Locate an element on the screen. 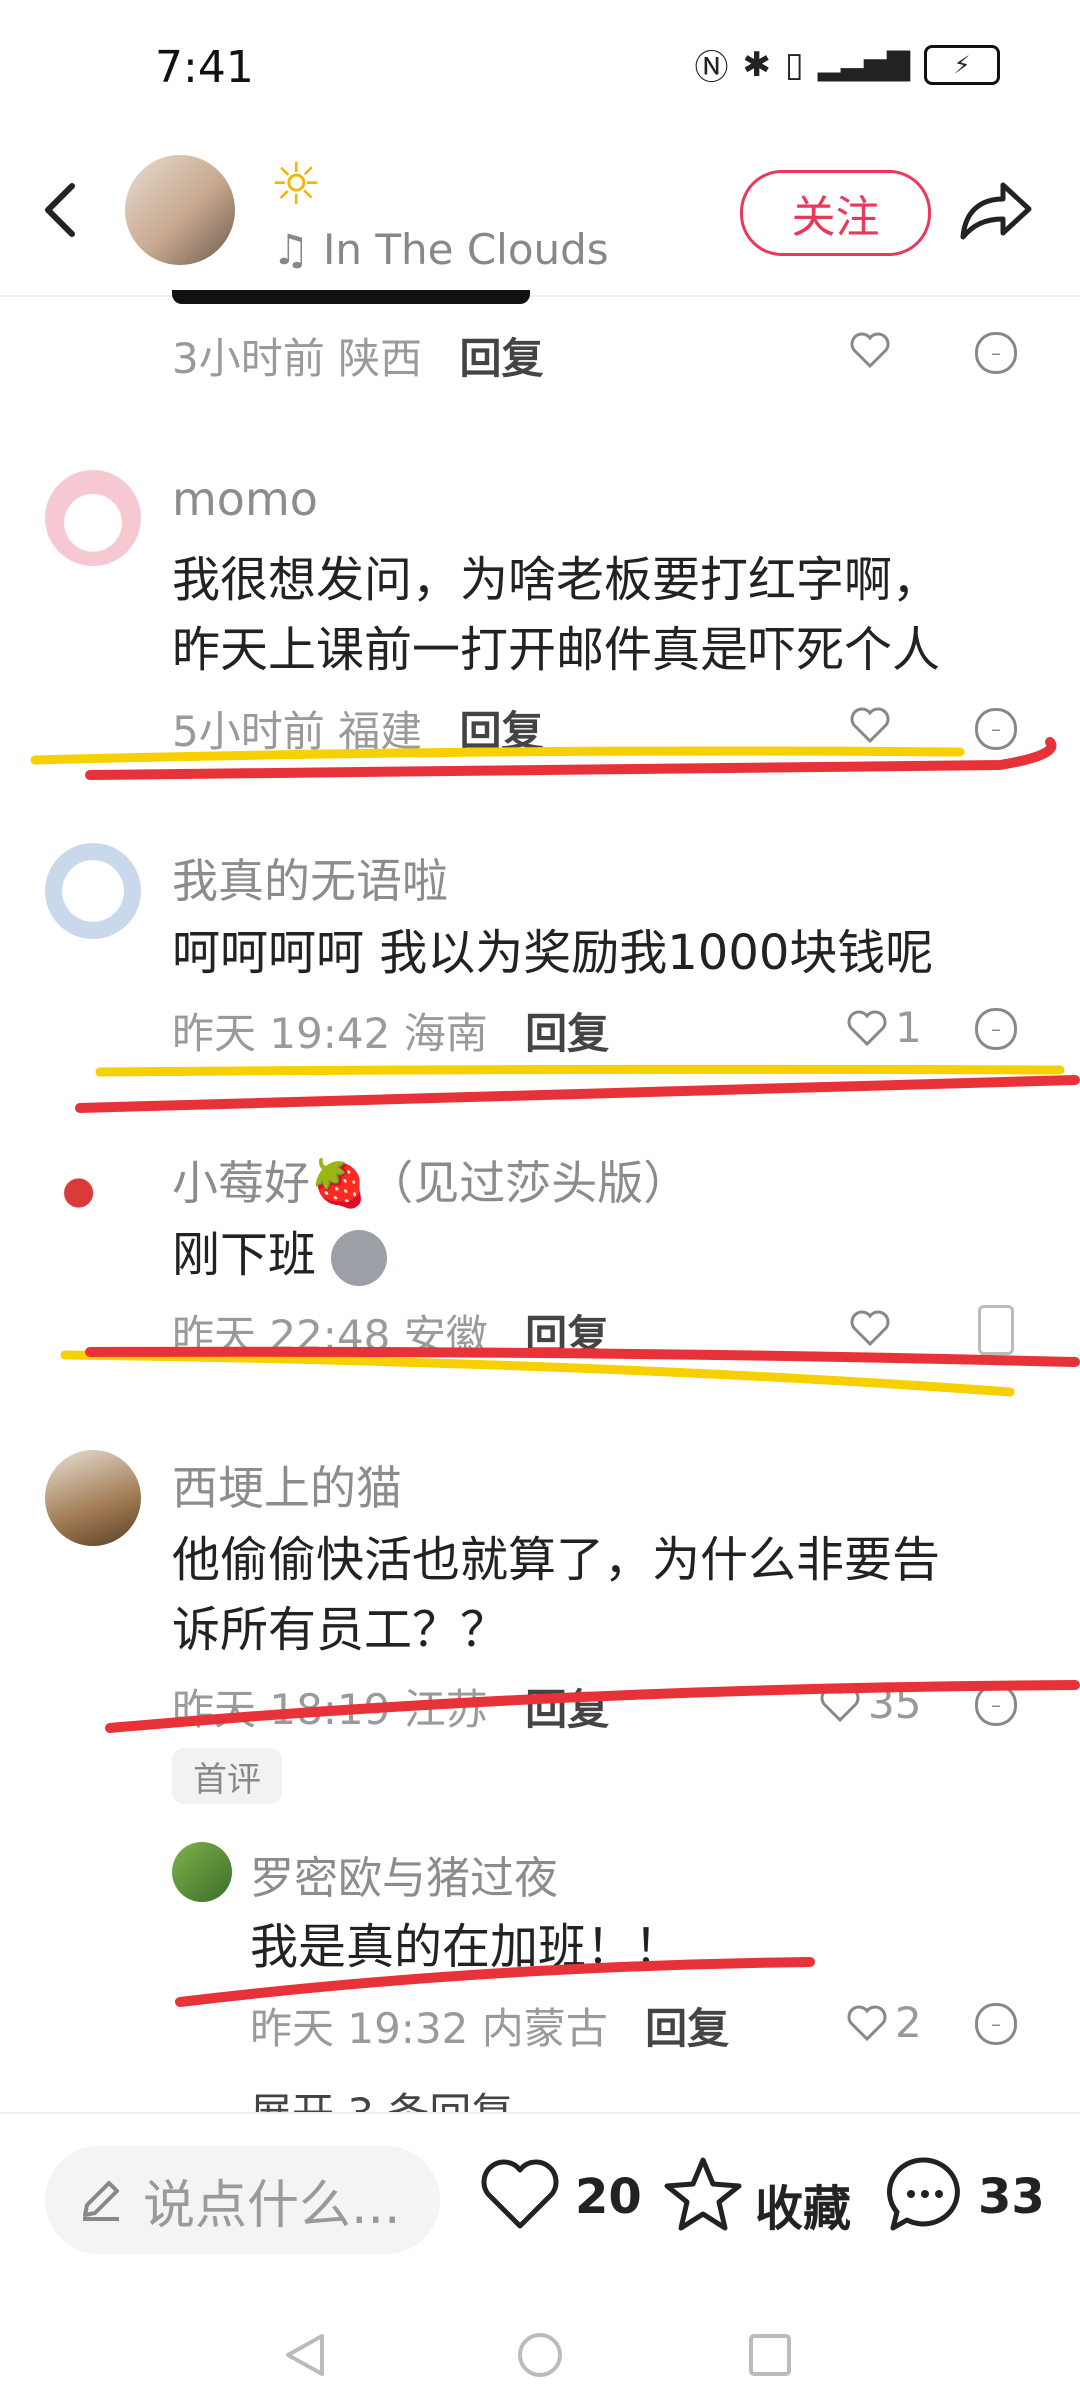  comment-text: 刚下班 is located at coordinates (280, 1255).